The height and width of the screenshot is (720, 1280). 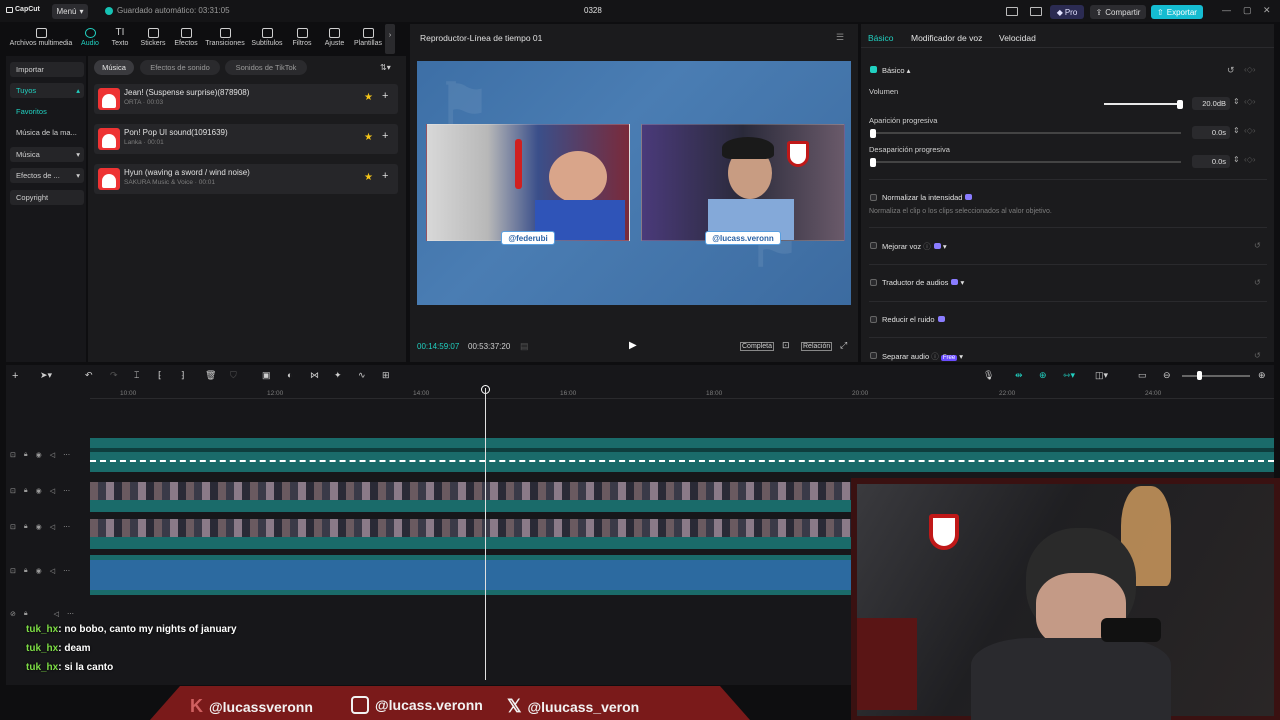 What do you see at coordinates (1118, 12) in the screenshot?
I see `share-button: ⇪ Compartir` at bounding box center [1118, 12].